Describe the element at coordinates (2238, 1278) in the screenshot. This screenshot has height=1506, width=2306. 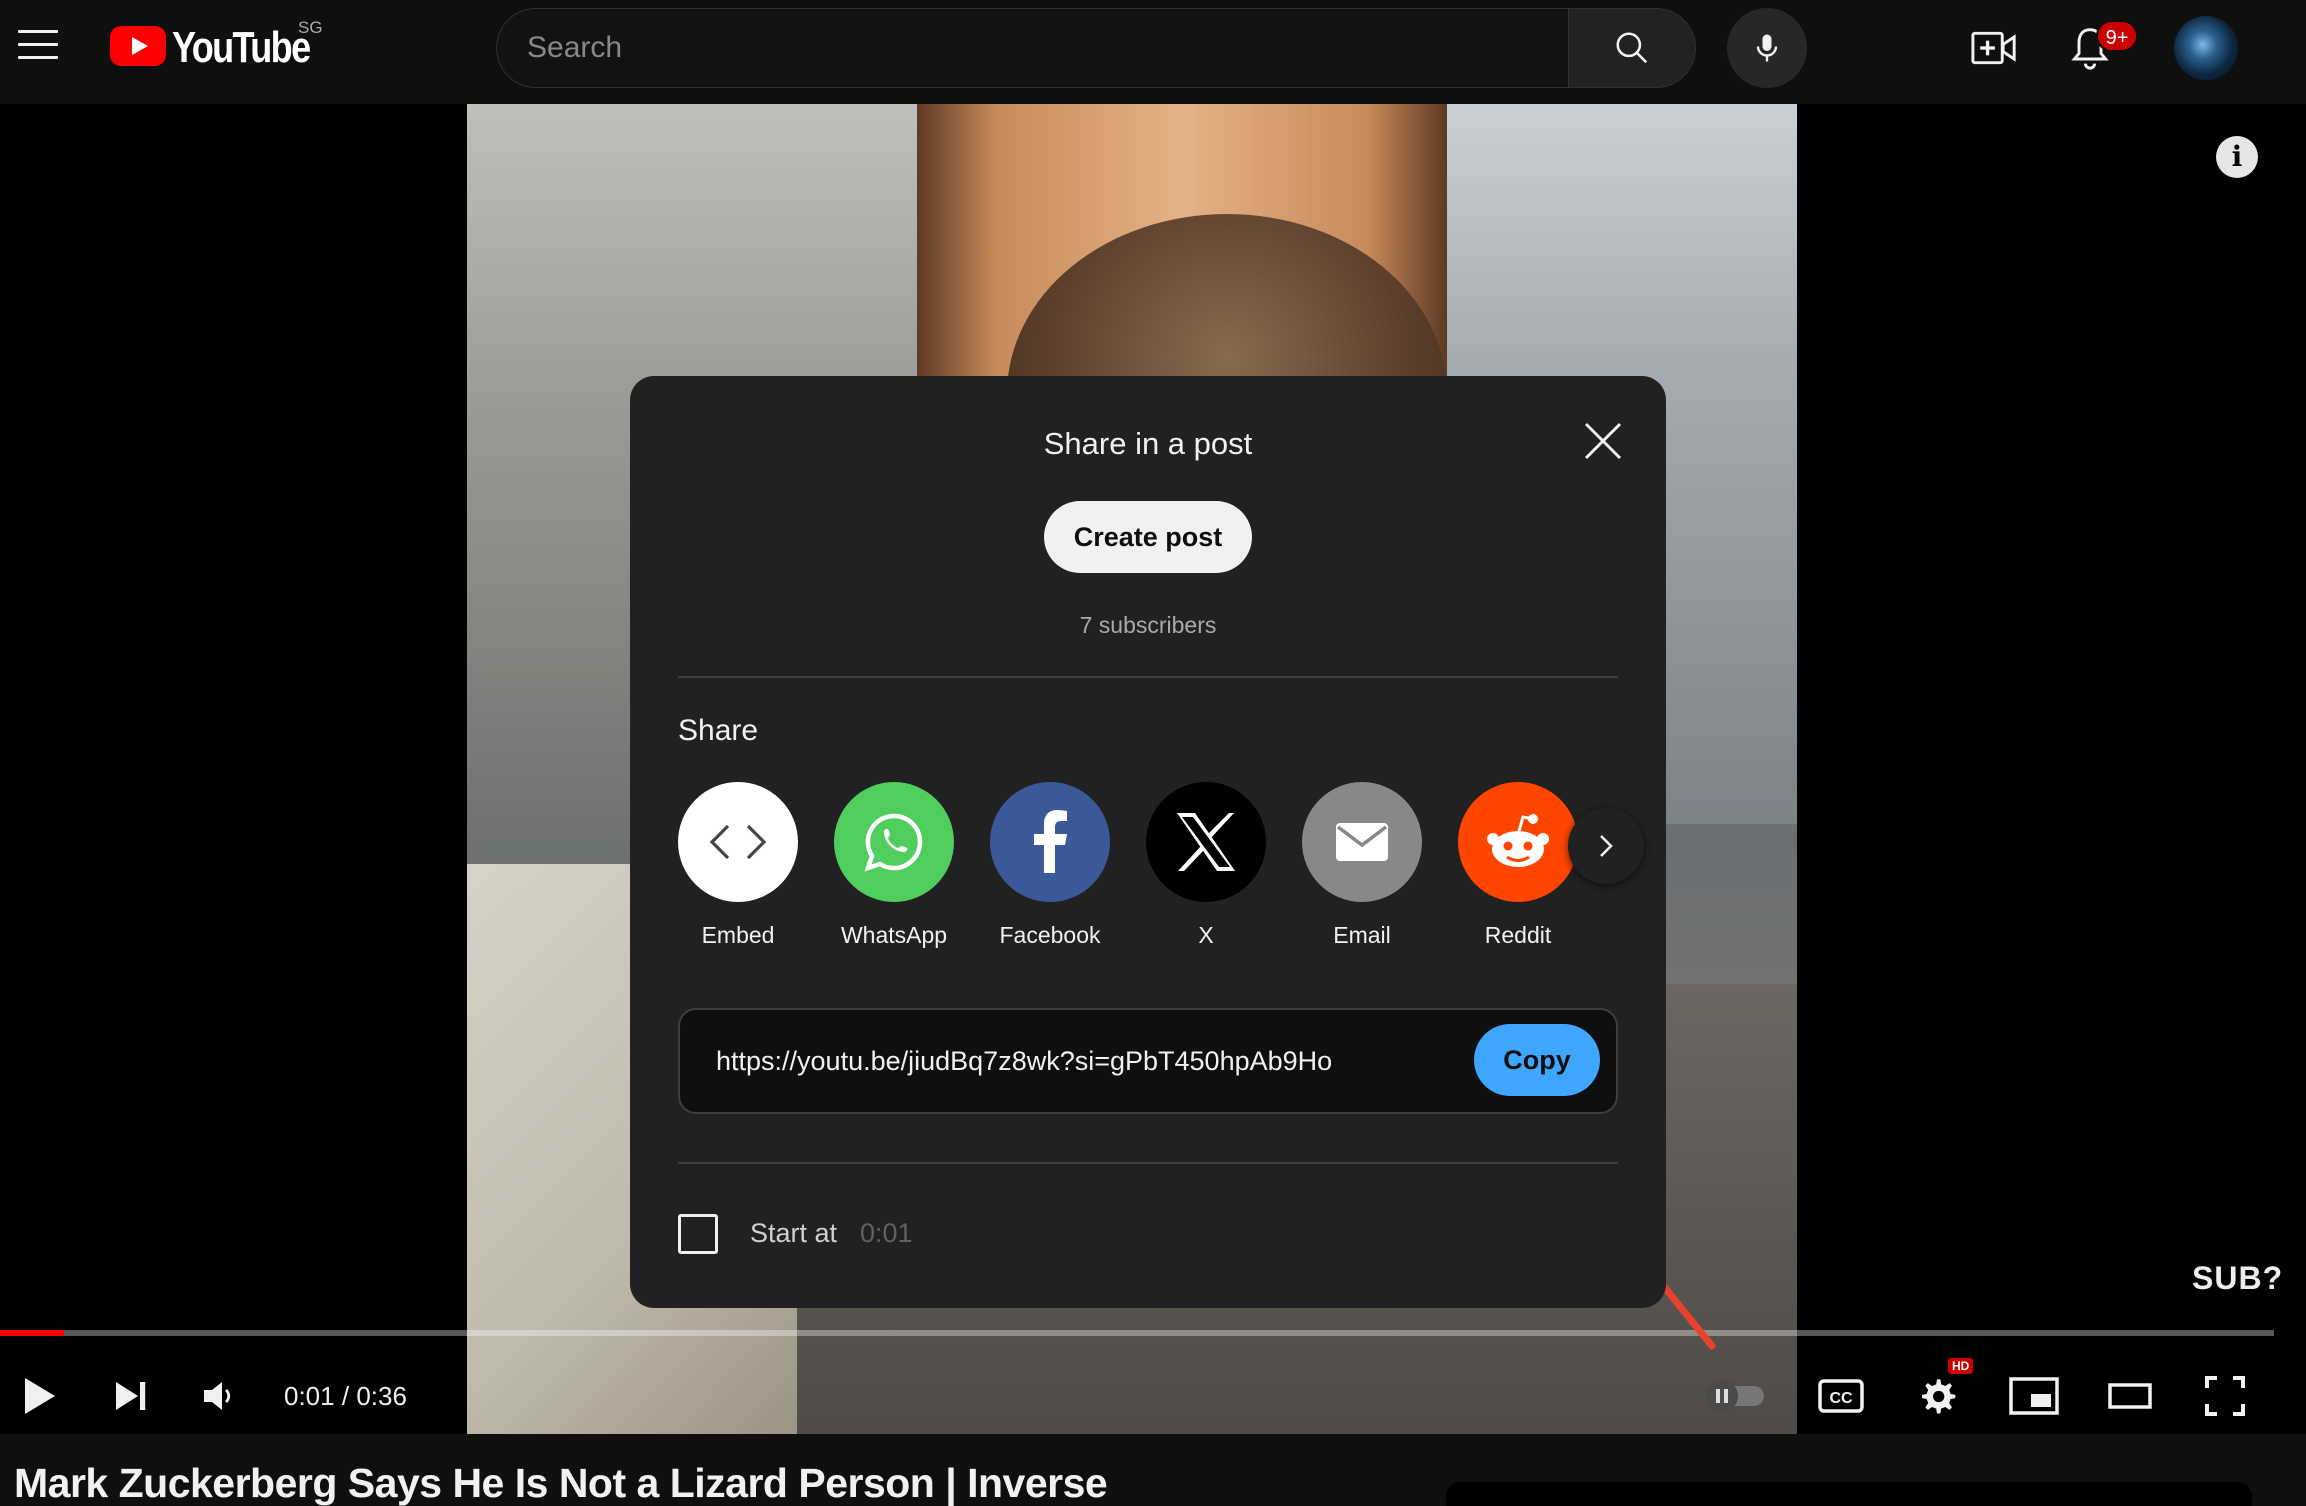
I see `subscribe-watermark: SUB?` at that location.